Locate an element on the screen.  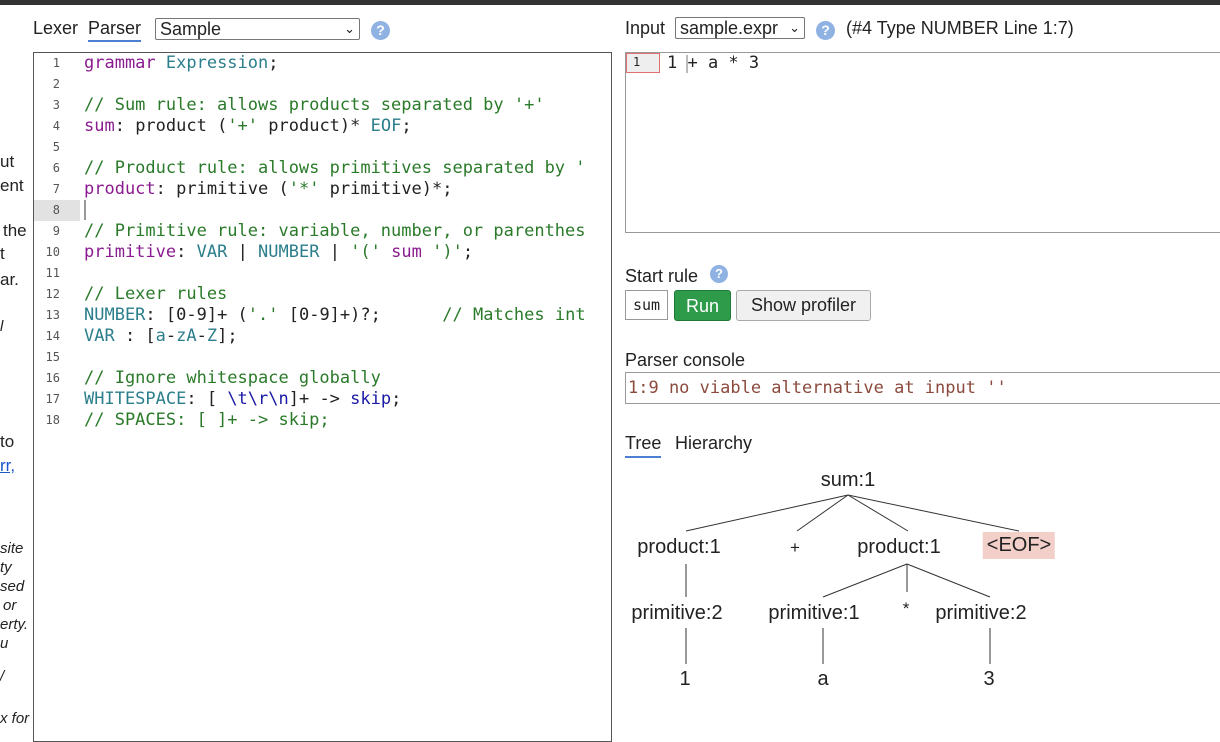
line-number: 15 is located at coordinates (52, 357).